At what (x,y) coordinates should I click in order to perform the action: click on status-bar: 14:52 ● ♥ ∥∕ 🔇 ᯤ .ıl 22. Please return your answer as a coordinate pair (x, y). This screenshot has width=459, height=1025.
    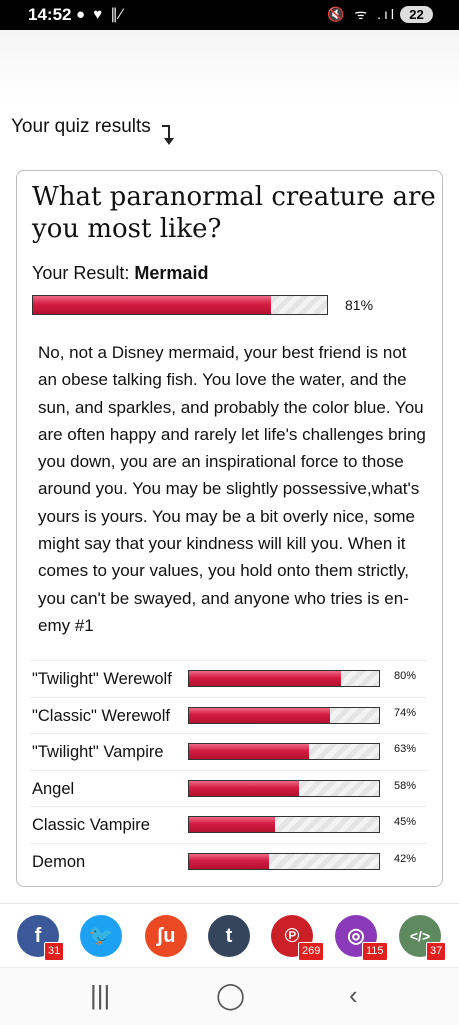
    Looking at the image, I should click on (229, 15).